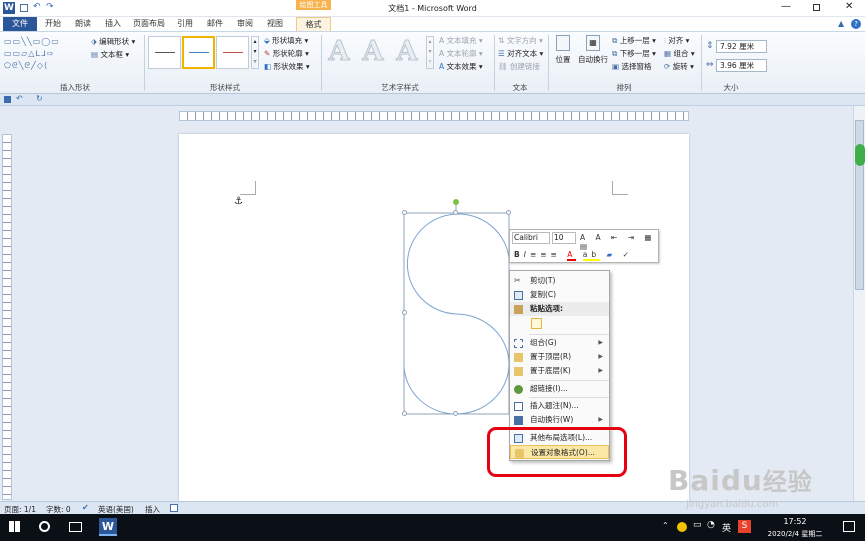  What do you see at coordinates (634, 40) in the screenshot?
I see `bring-forward-button: ⧉ 上移一层 ▾` at bounding box center [634, 40].